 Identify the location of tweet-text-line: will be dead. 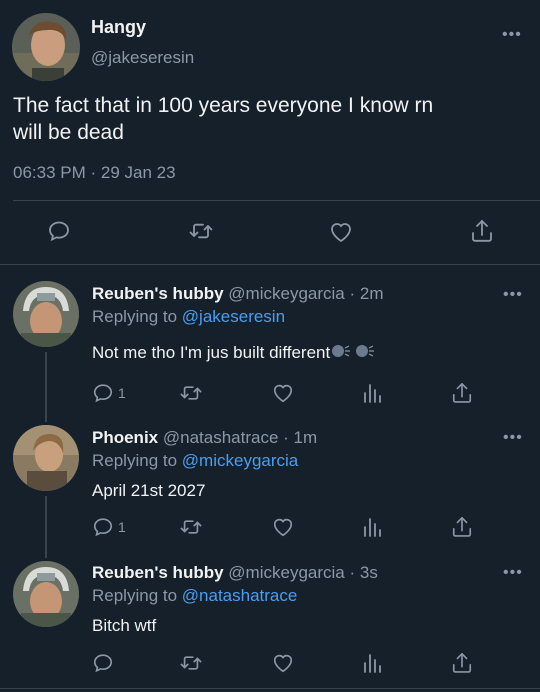
(68, 132).